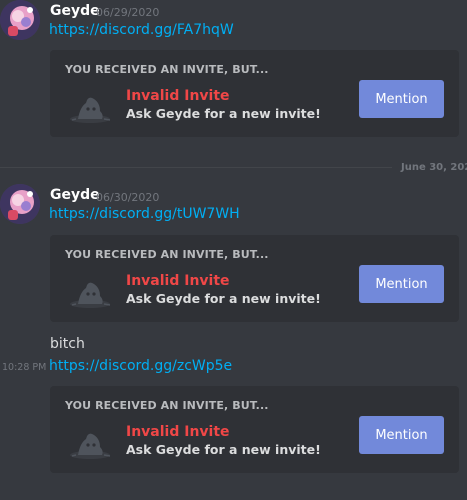 The height and width of the screenshot is (500, 467). I want to click on message-text: bitch, so click(67, 344).